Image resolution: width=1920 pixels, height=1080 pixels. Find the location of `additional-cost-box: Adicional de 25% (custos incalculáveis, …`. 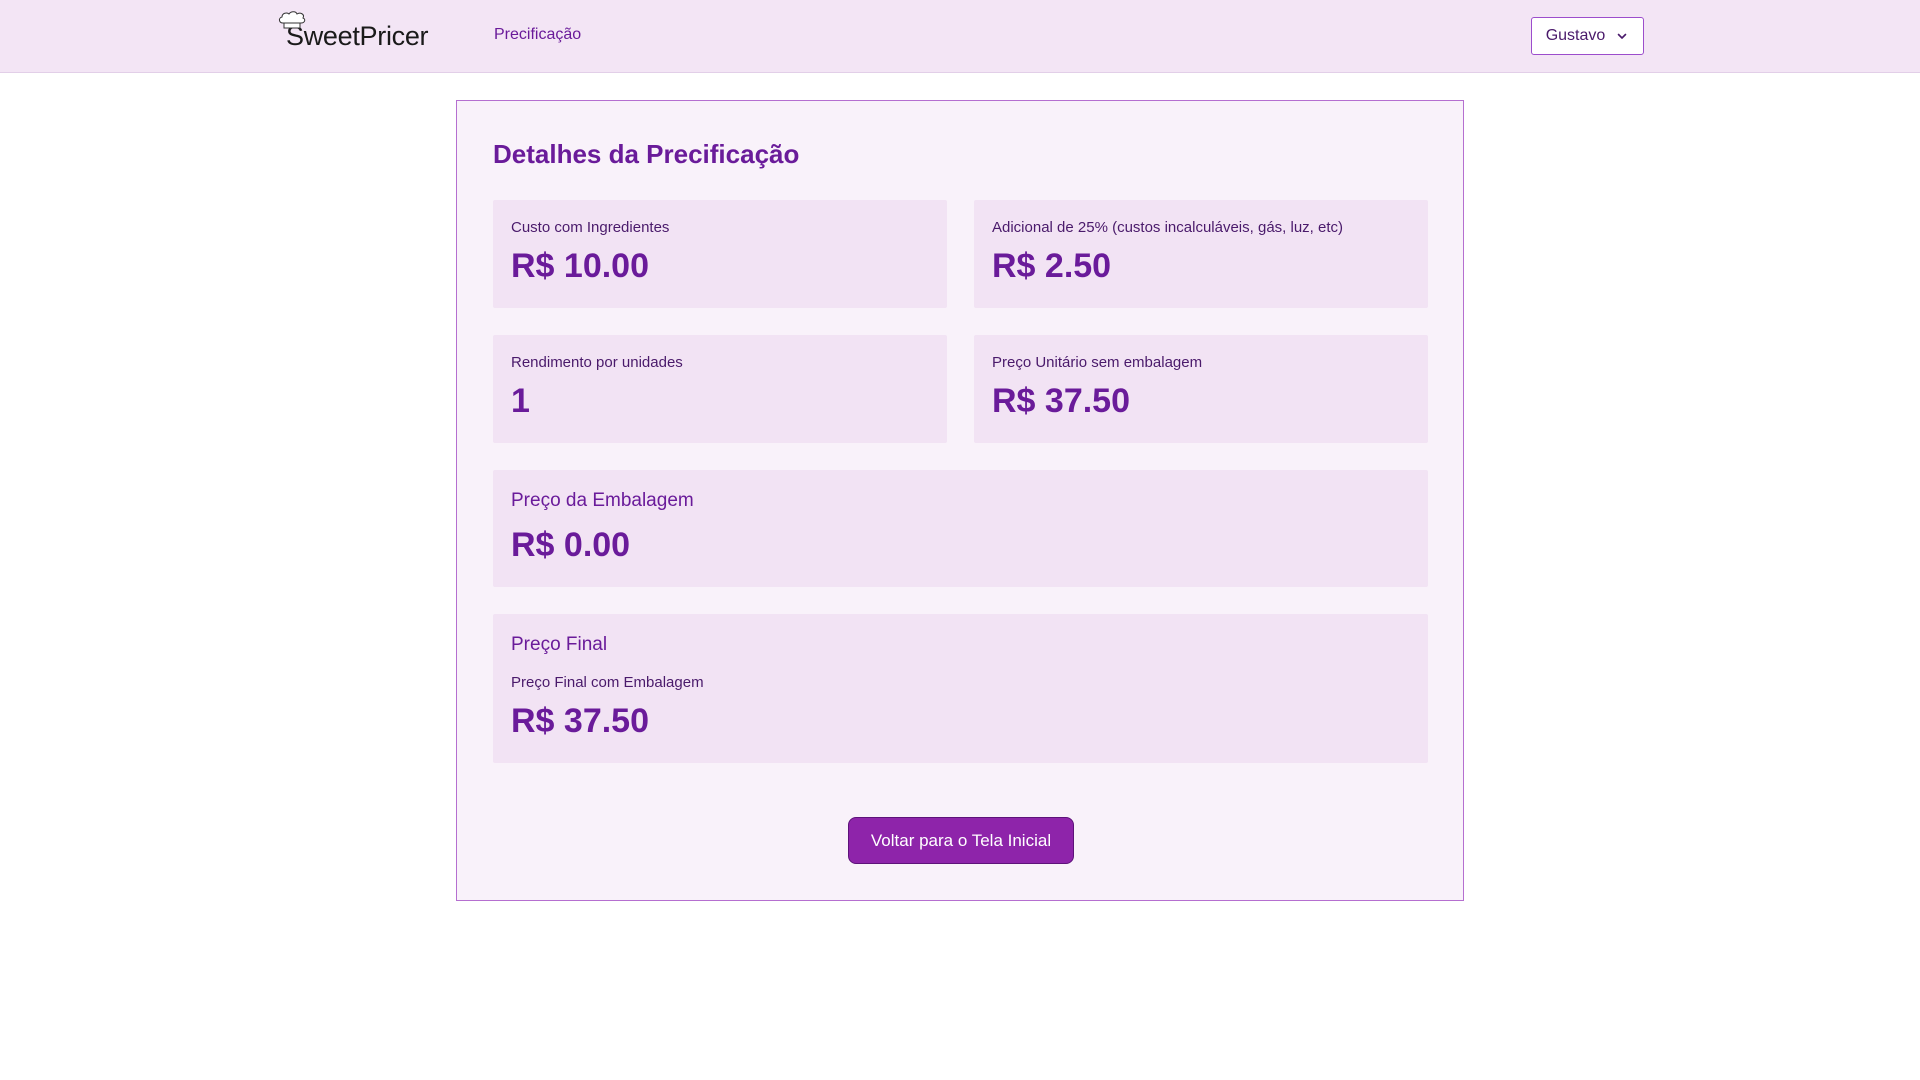

additional-cost-box: Adicional de 25% (custos incalculáveis, … is located at coordinates (1201, 254).